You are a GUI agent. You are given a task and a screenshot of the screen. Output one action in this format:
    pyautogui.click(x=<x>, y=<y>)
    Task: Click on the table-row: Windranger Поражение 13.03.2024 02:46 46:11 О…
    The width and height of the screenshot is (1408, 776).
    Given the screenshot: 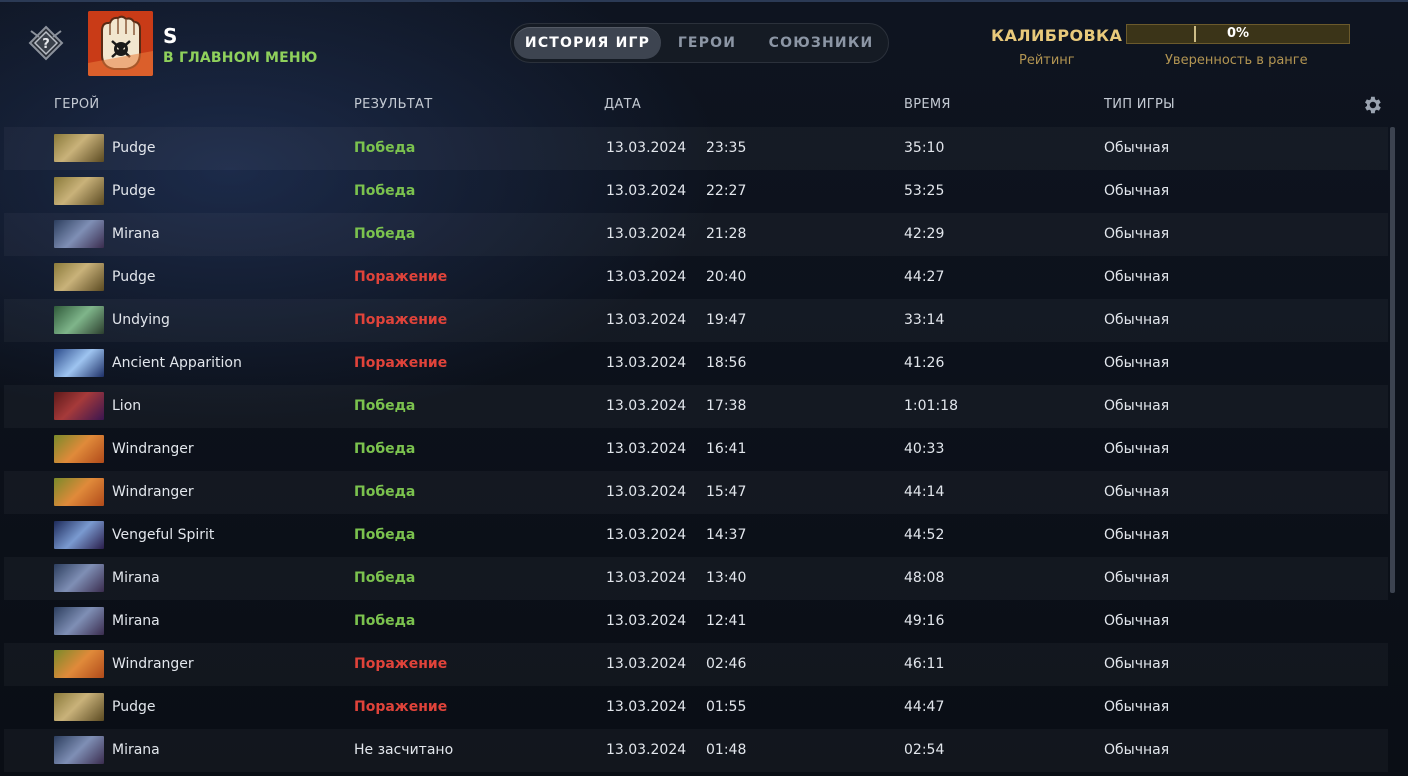 What is the action you would take?
    pyautogui.click(x=696, y=664)
    